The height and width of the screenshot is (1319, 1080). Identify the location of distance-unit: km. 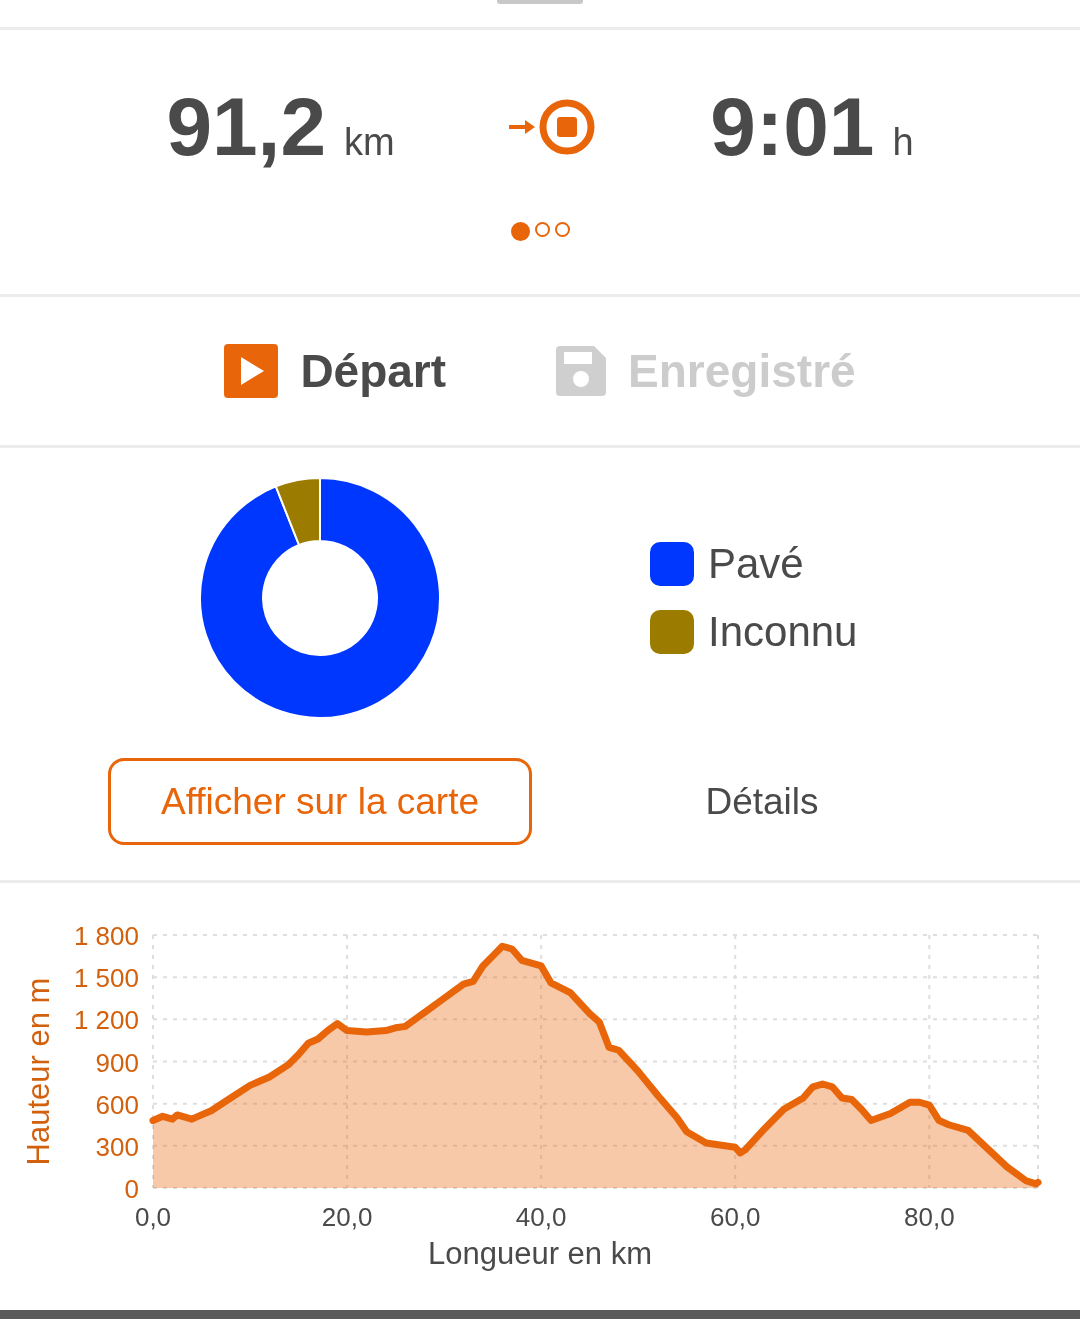
(369, 142).